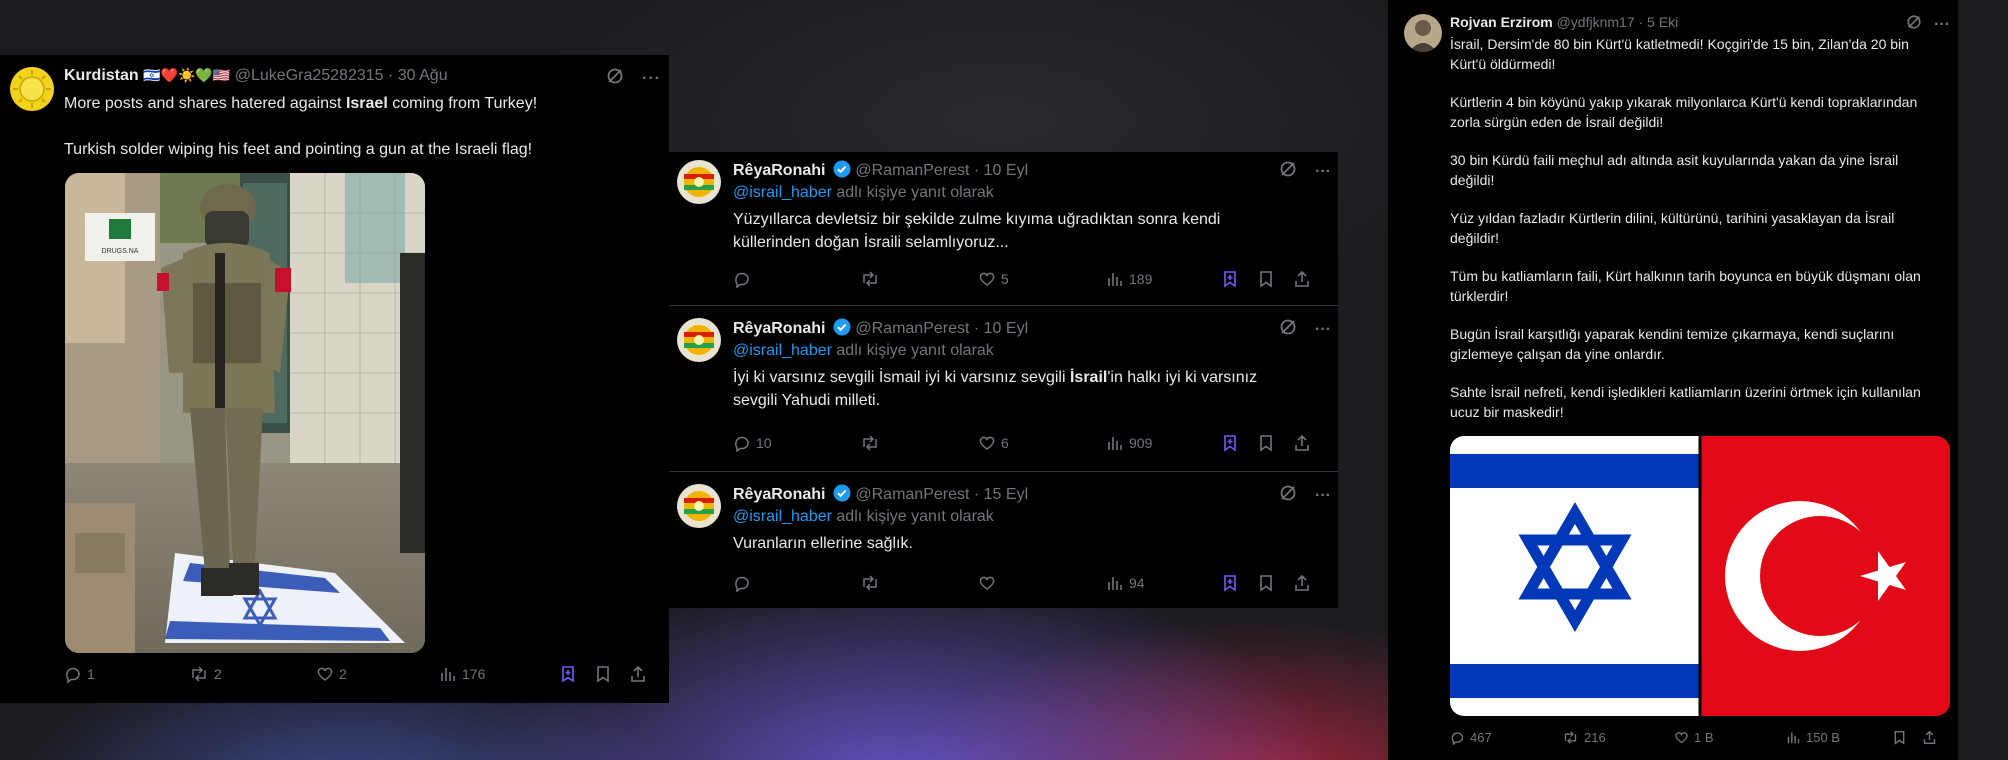 This screenshot has height=760, width=2008. I want to click on tweet-actions: 467 216 1 B 150 B, so click(1700, 737).